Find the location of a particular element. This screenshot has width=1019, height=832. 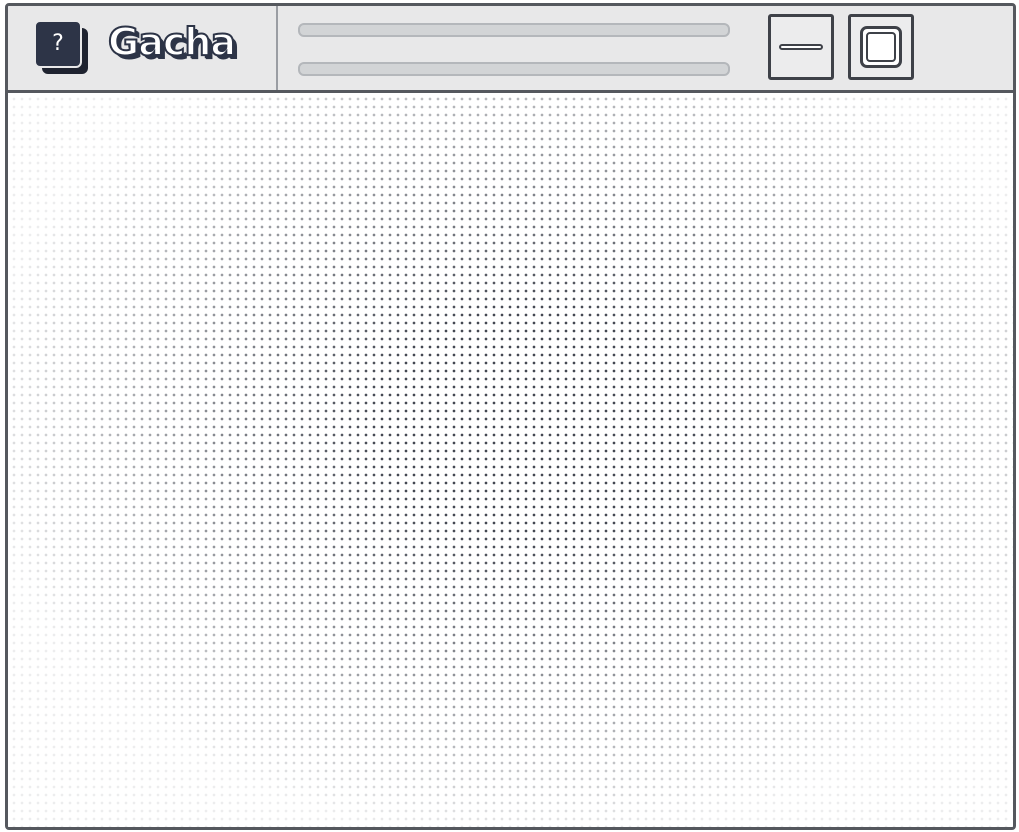

minimize-button is located at coordinates (801, 47).